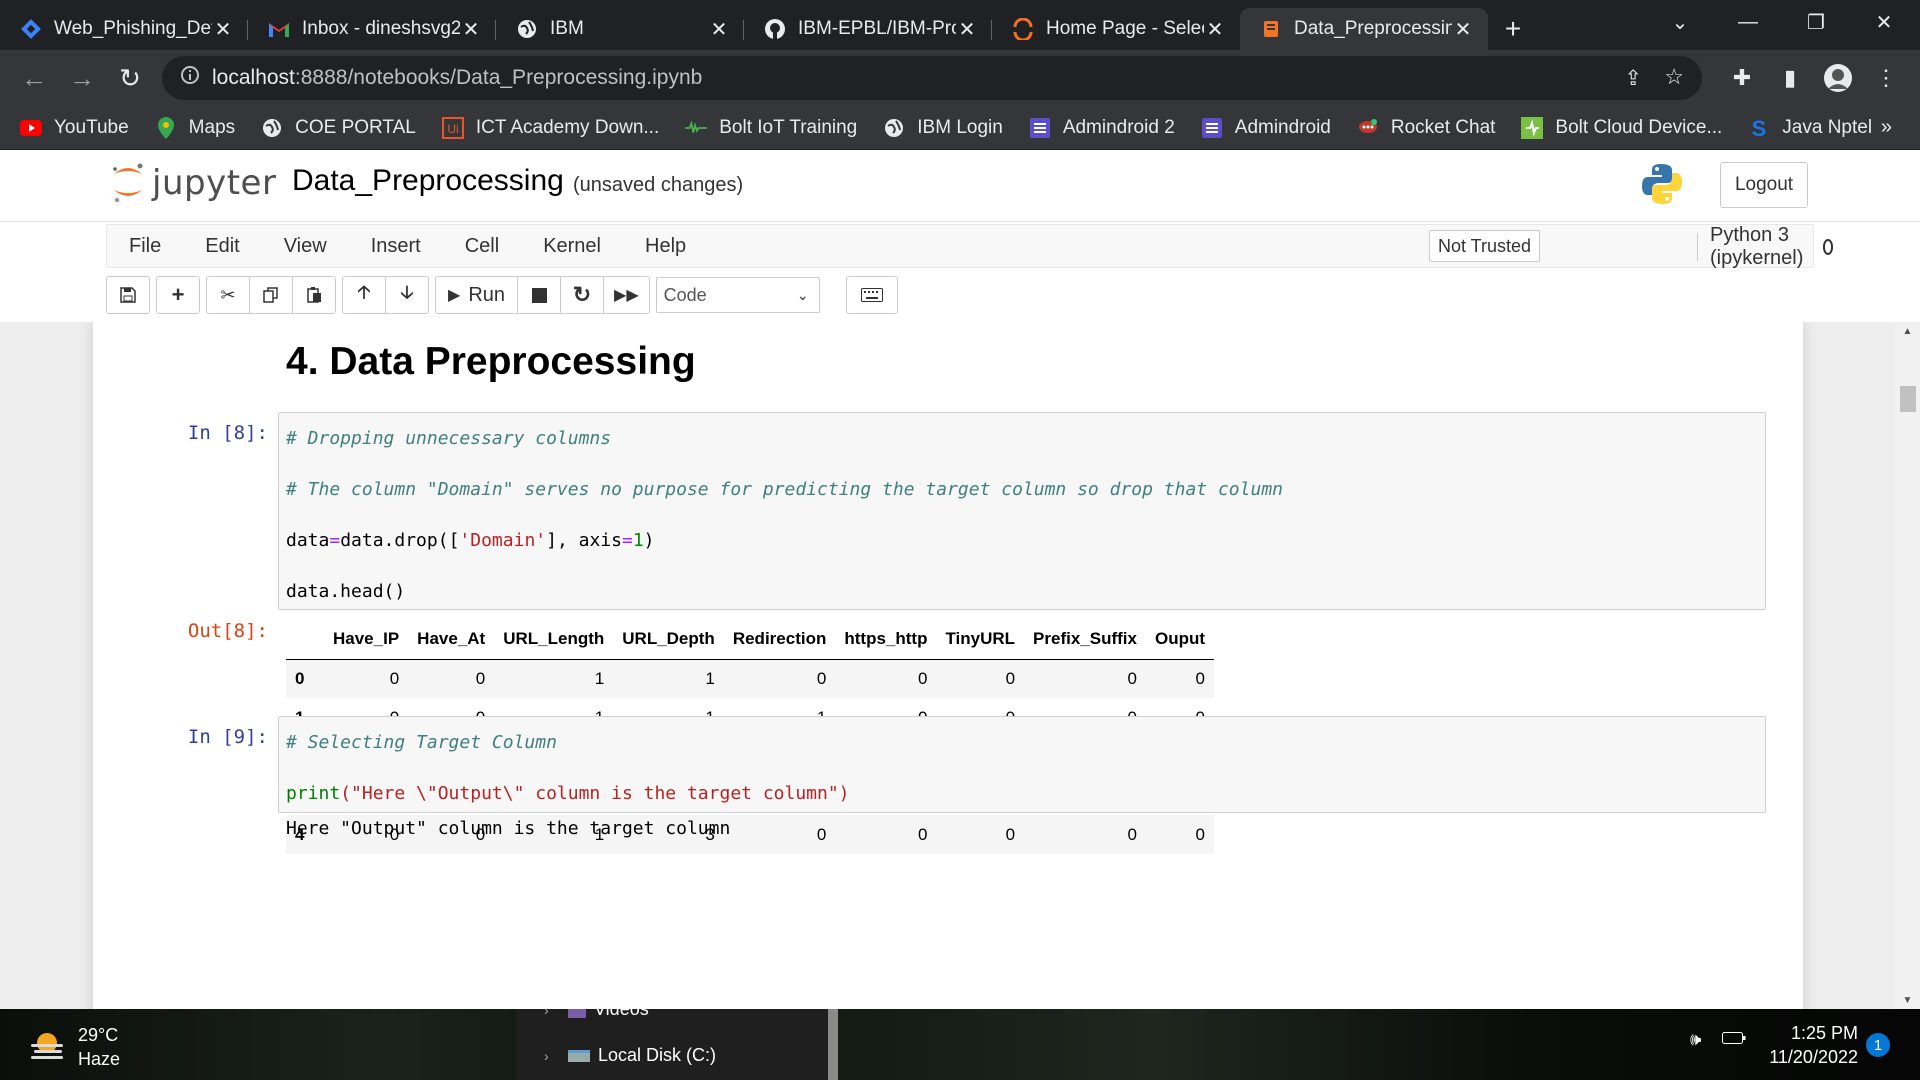 Image resolution: width=1920 pixels, height=1080 pixels. Describe the element at coordinates (1674, 77) in the screenshot. I see `bookmark-star-icon: ☆` at that location.